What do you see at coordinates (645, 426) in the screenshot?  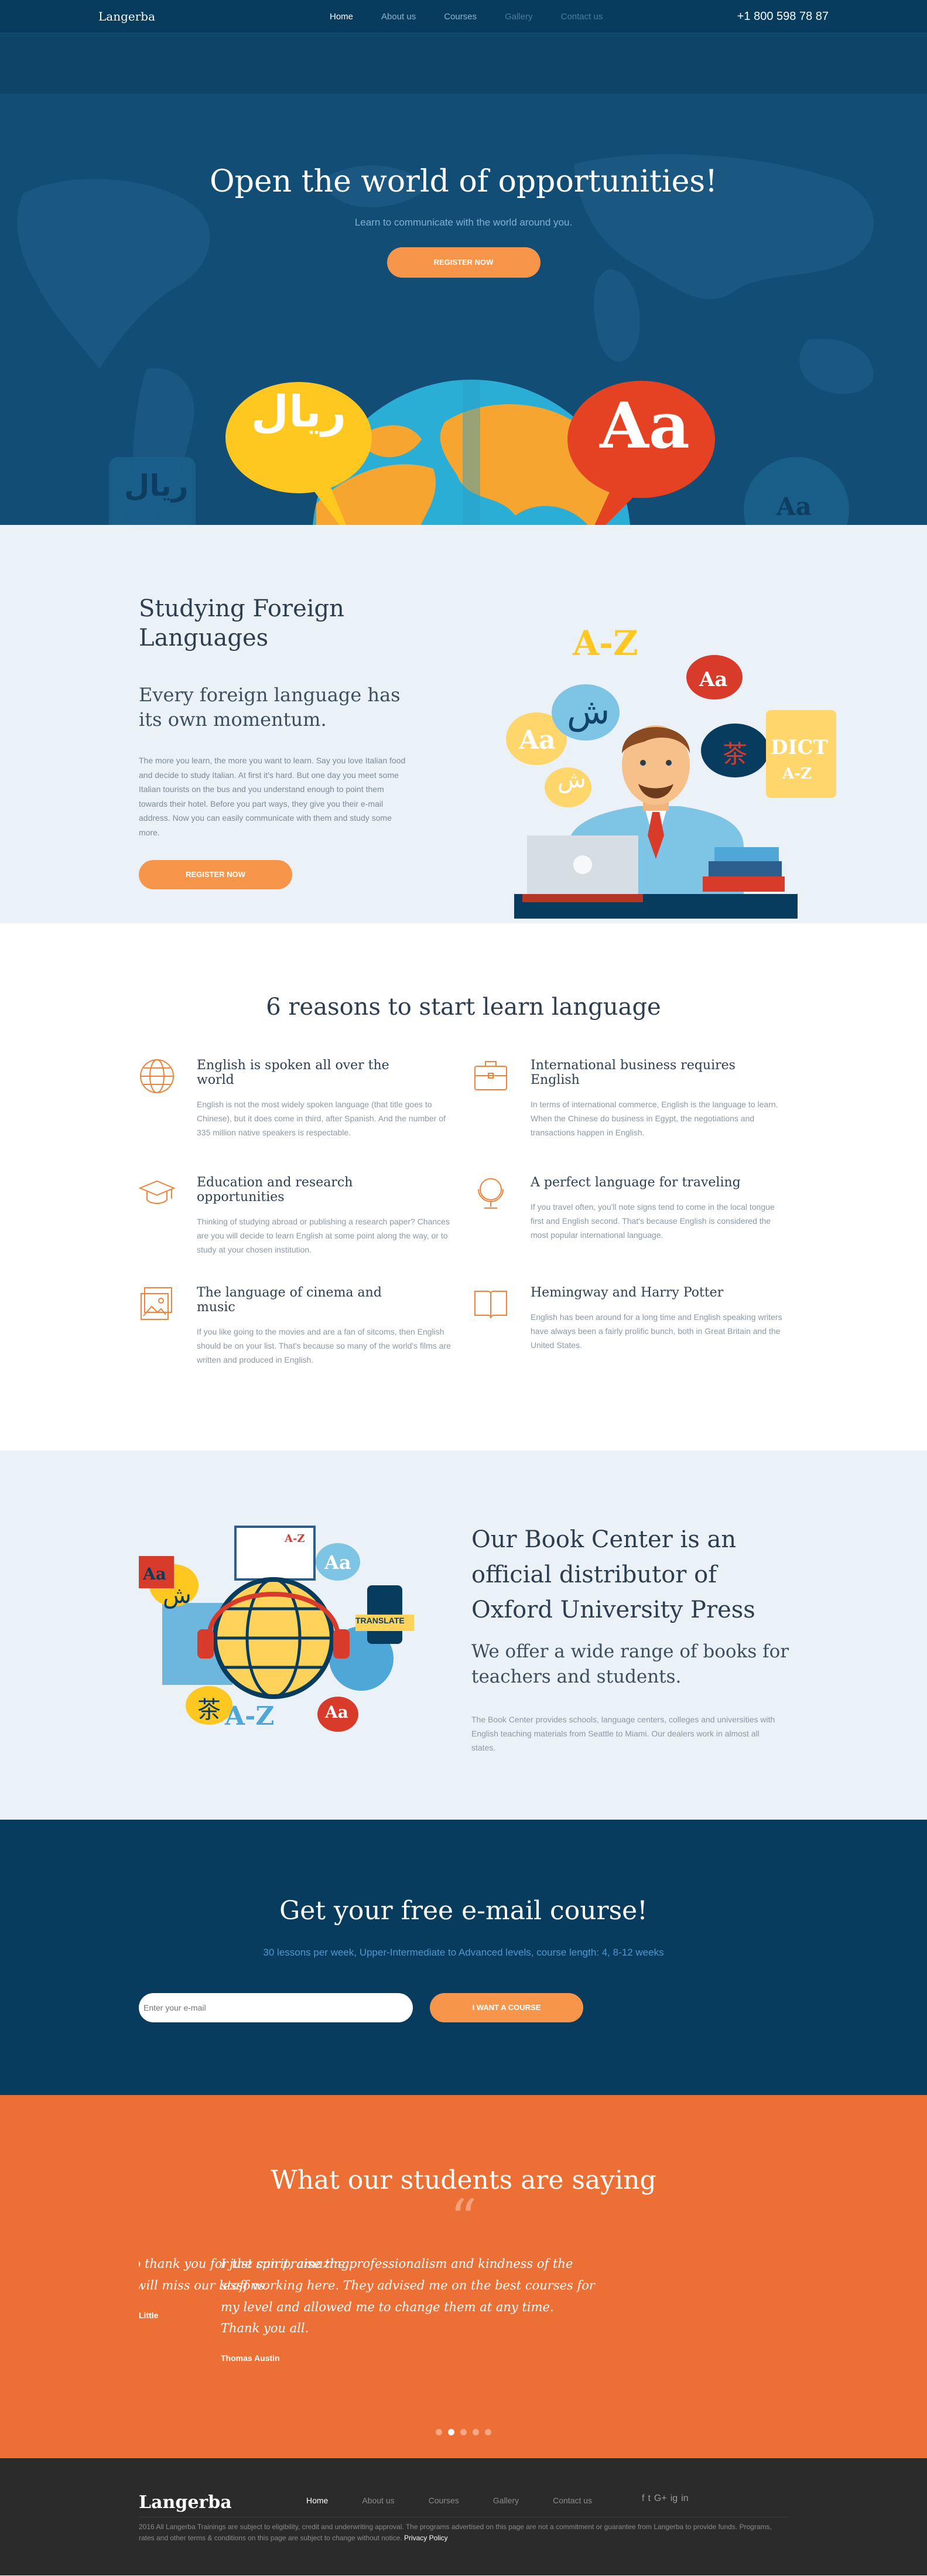 I see `bubble-latin-text: Aa` at bounding box center [645, 426].